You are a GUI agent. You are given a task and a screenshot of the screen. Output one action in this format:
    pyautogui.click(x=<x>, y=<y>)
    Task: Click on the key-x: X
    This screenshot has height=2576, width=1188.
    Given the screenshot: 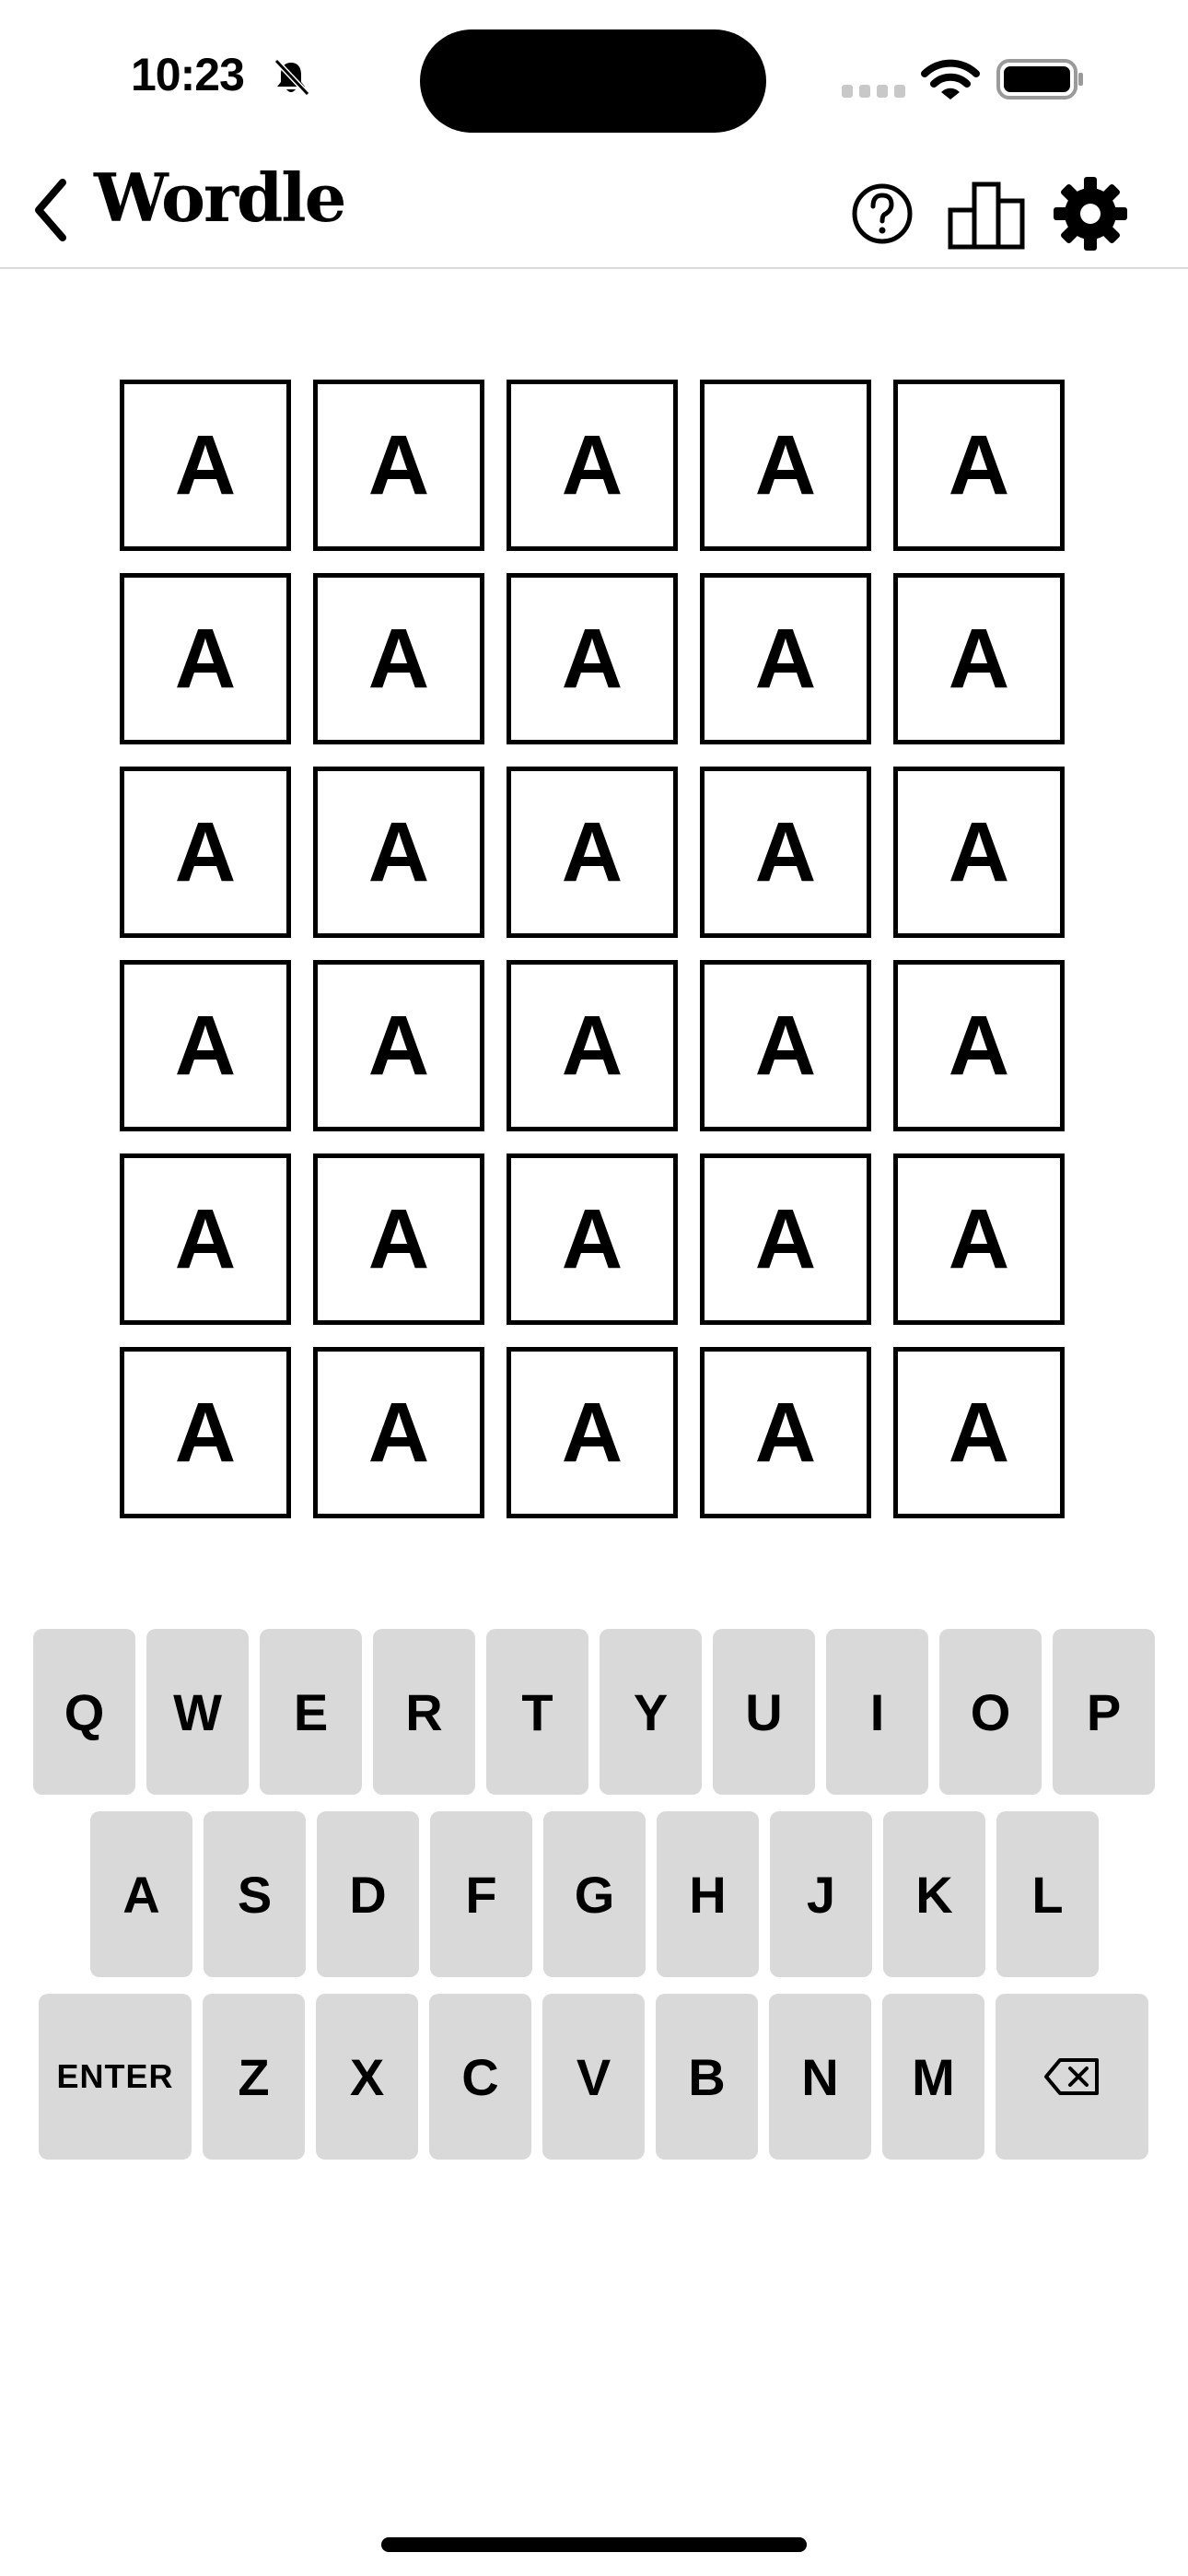 What is the action you would take?
    pyautogui.click(x=367, y=2077)
    